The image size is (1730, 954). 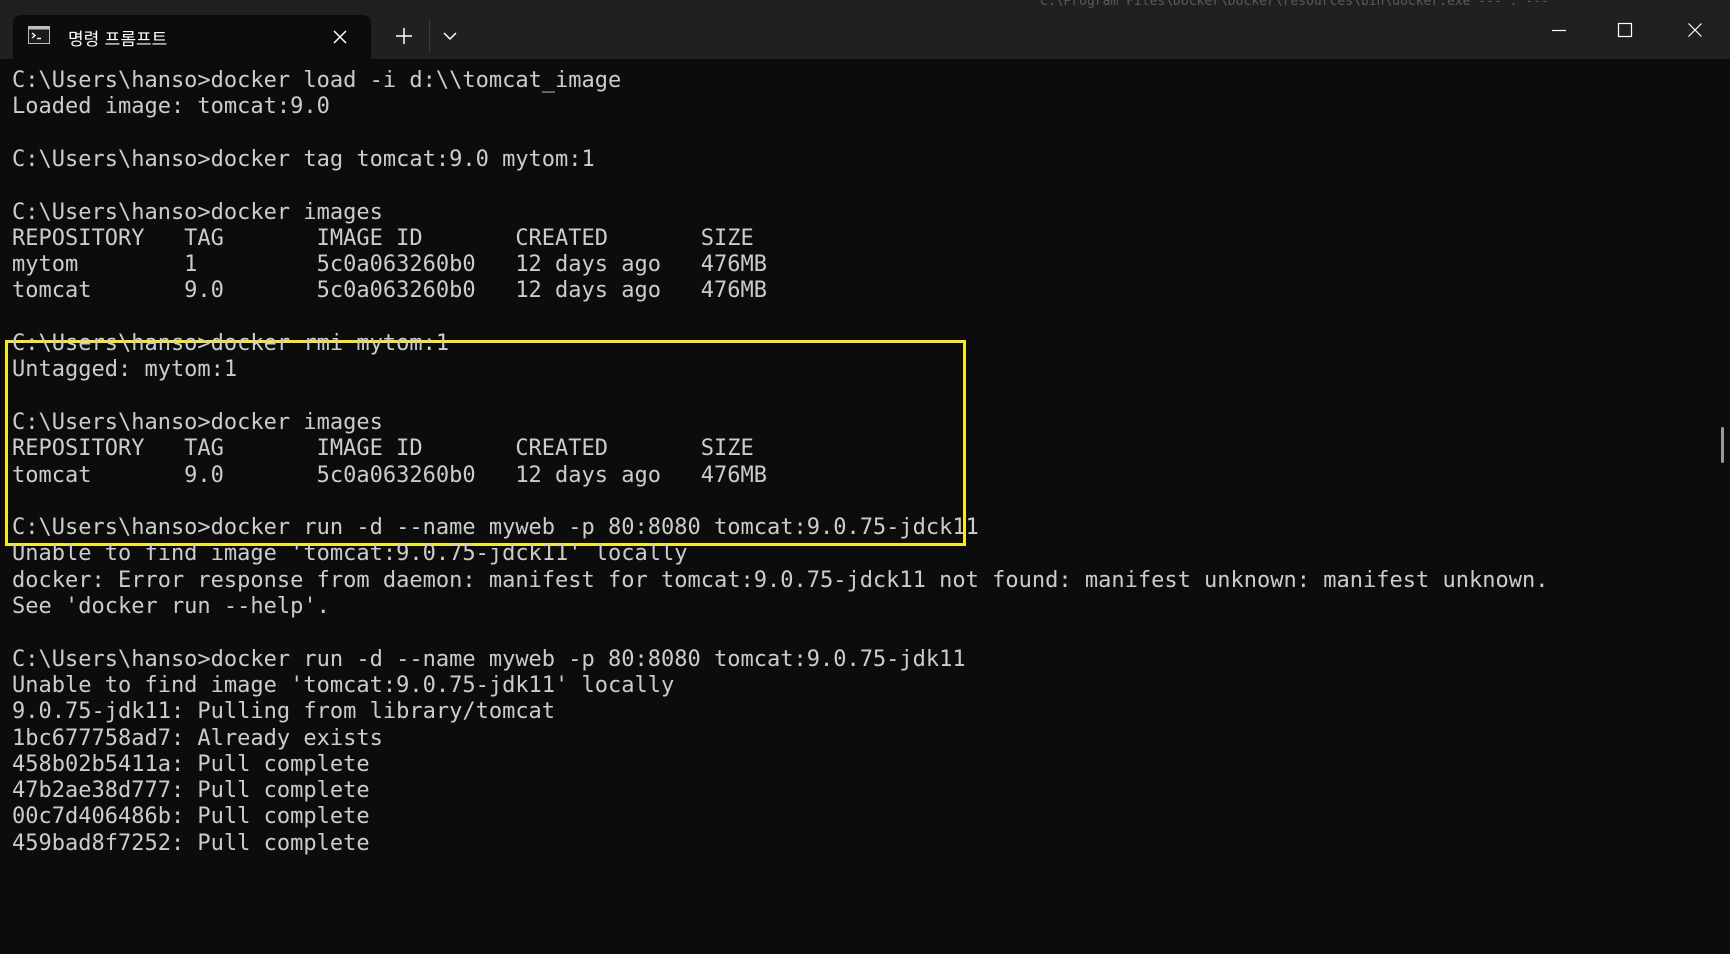 What do you see at coordinates (171, 107) in the screenshot?
I see `terminal-line: Loaded image: tomcat:9.0` at bounding box center [171, 107].